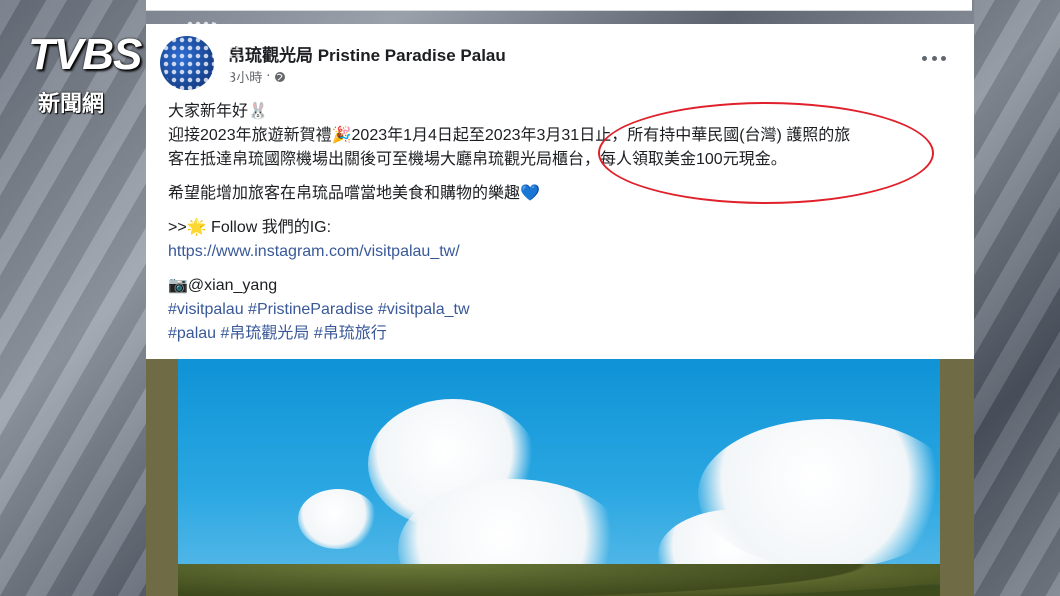 This screenshot has width=1060, height=596. I want to click on follow-line: >>🌟 Follow 我們的IG:, so click(250, 227).